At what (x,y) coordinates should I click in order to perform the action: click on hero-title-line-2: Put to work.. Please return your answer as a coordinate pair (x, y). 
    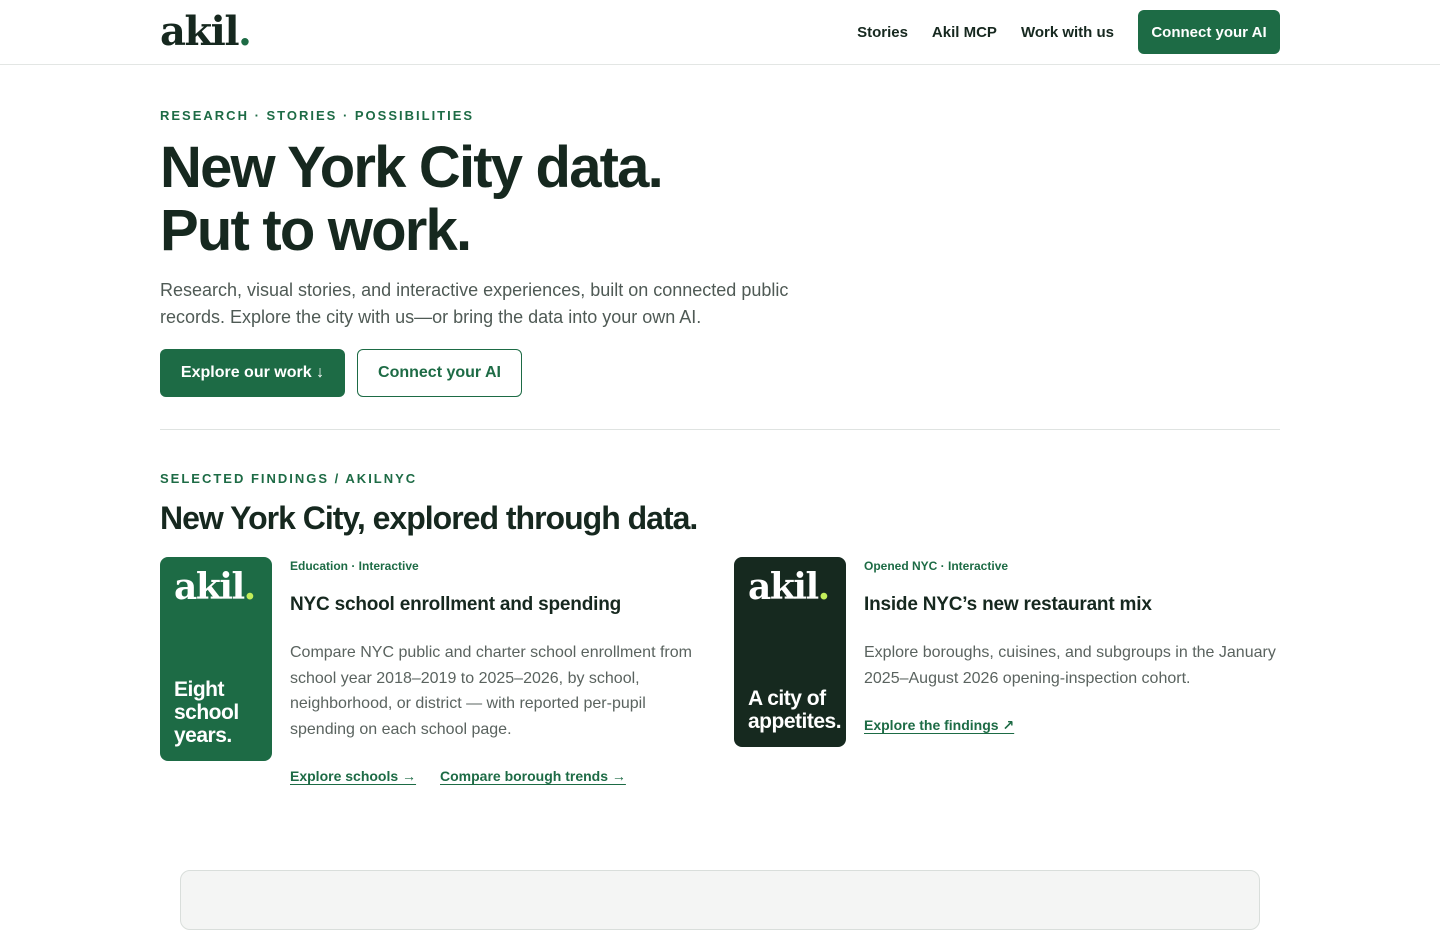
    Looking at the image, I should click on (316, 230).